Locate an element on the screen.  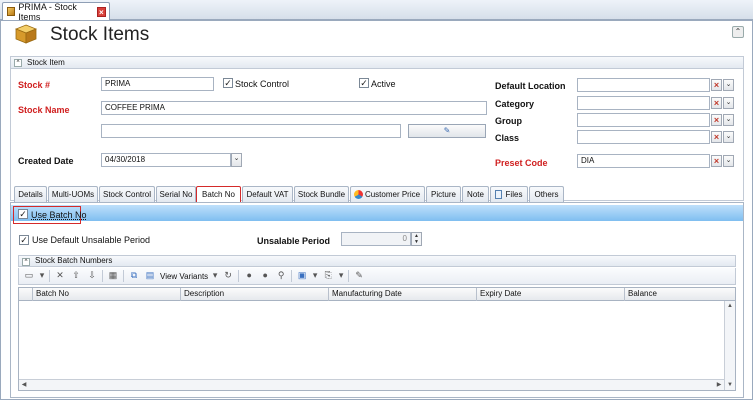
group-field is located at coordinates (643, 120).